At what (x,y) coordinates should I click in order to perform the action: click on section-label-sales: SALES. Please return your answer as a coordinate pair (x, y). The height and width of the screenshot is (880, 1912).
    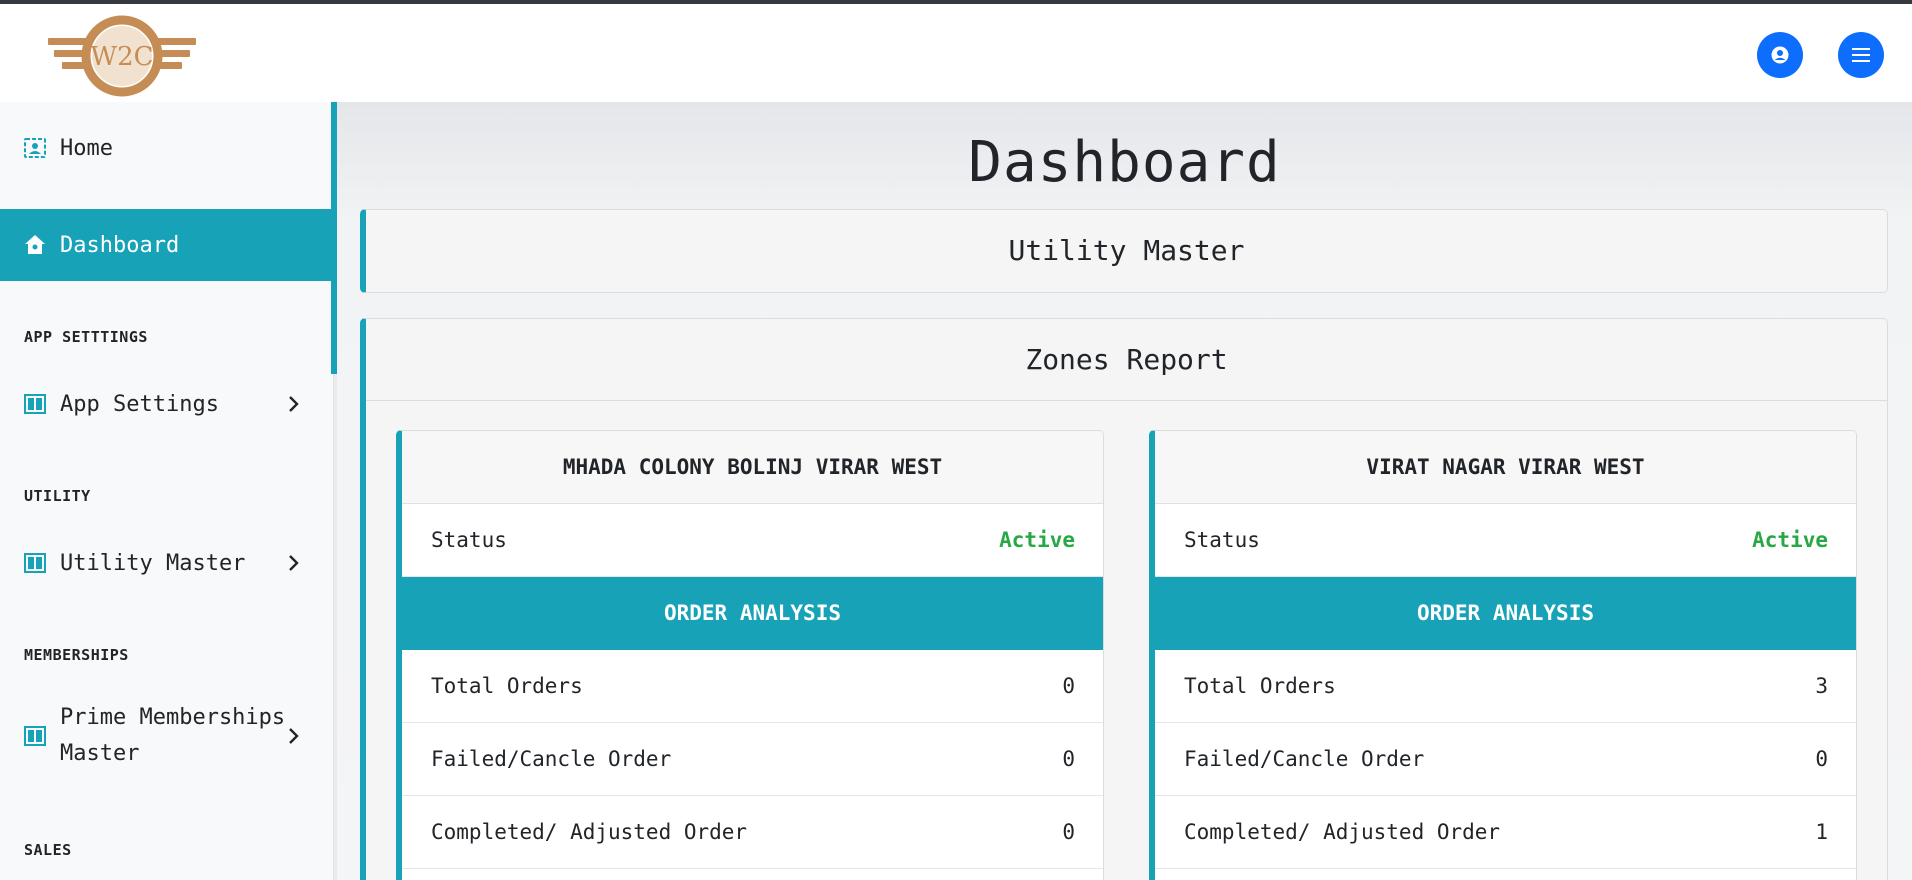
    Looking at the image, I should click on (48, 850).